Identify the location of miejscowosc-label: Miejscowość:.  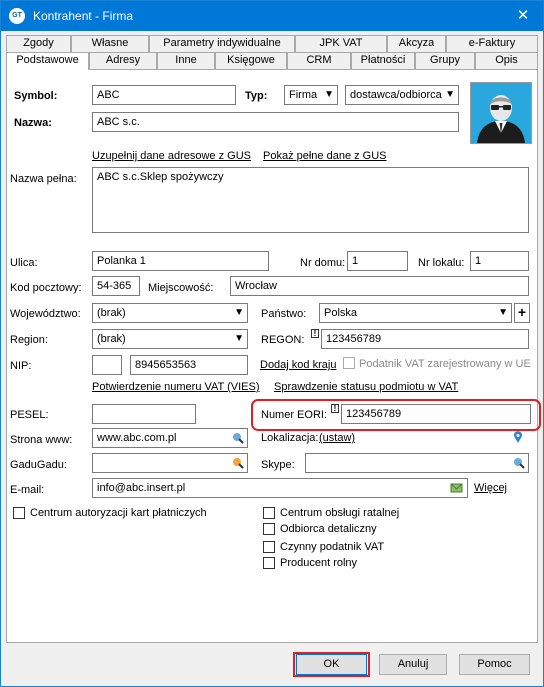
(181, 288).